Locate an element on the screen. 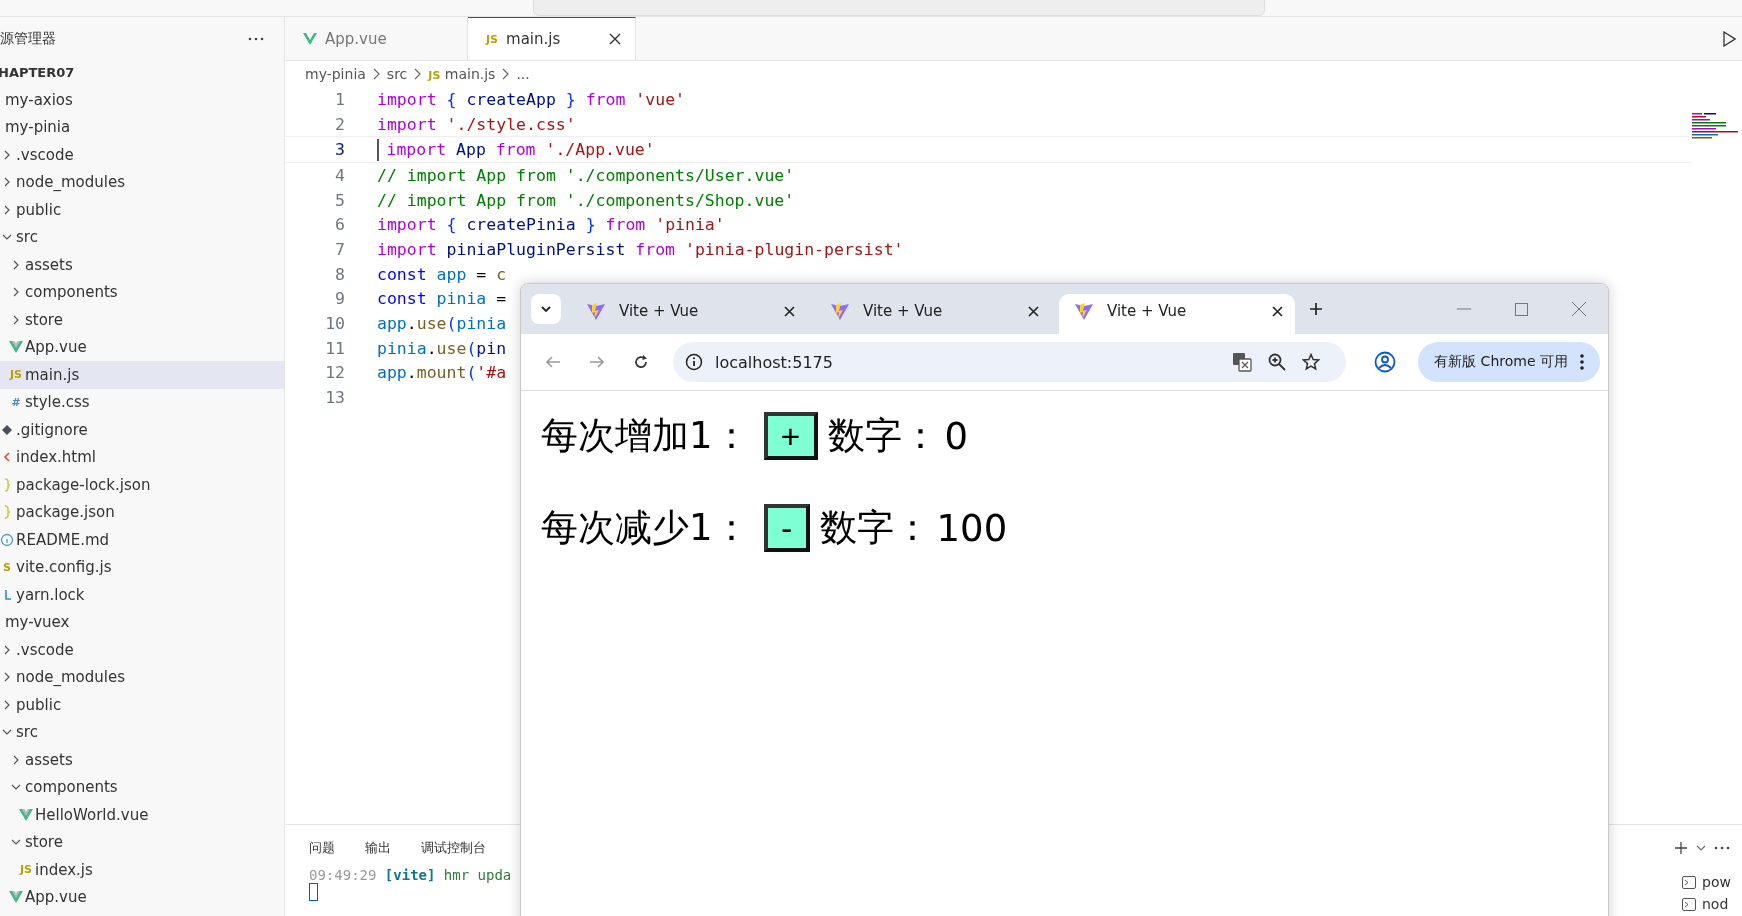  back-icon is located at coordinates (553, 362).